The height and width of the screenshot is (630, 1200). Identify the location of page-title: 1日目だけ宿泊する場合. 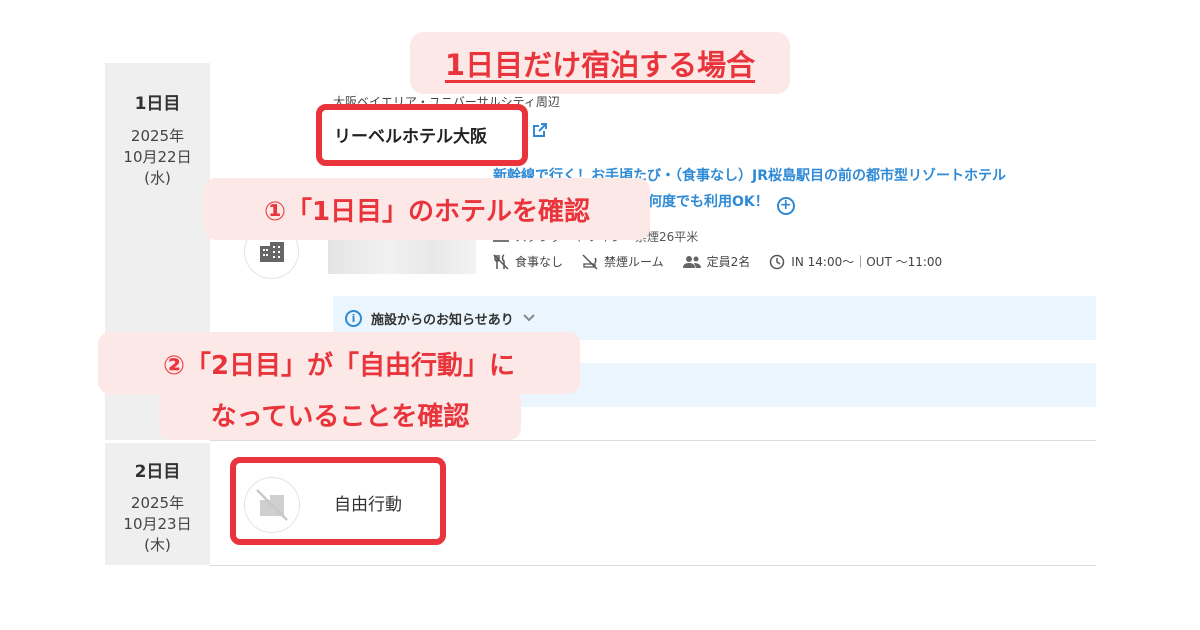
(600, 65).